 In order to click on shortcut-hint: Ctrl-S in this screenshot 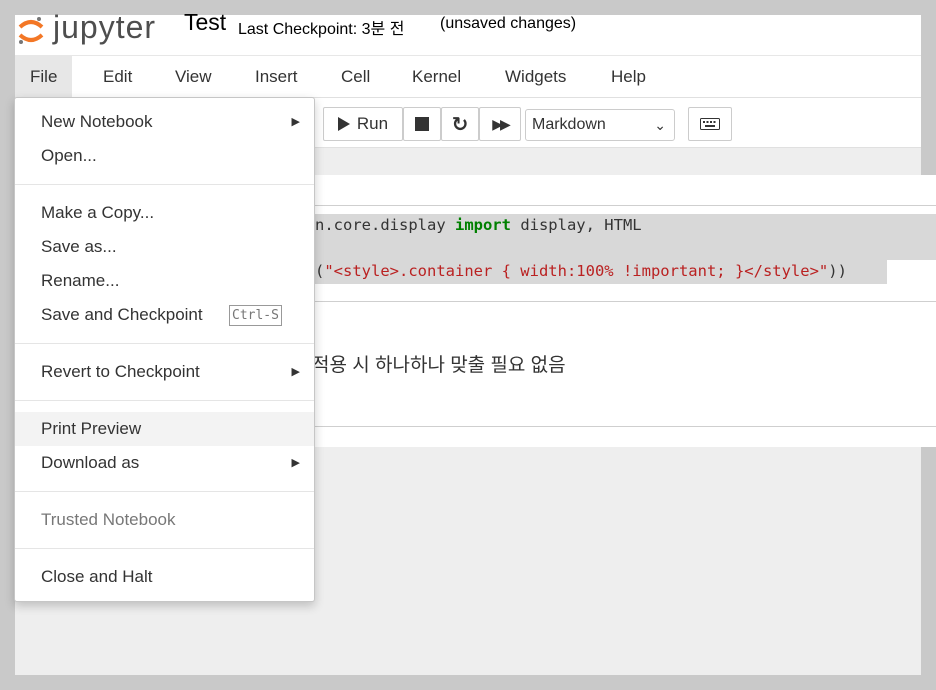, I will do `click(255, 315)`.